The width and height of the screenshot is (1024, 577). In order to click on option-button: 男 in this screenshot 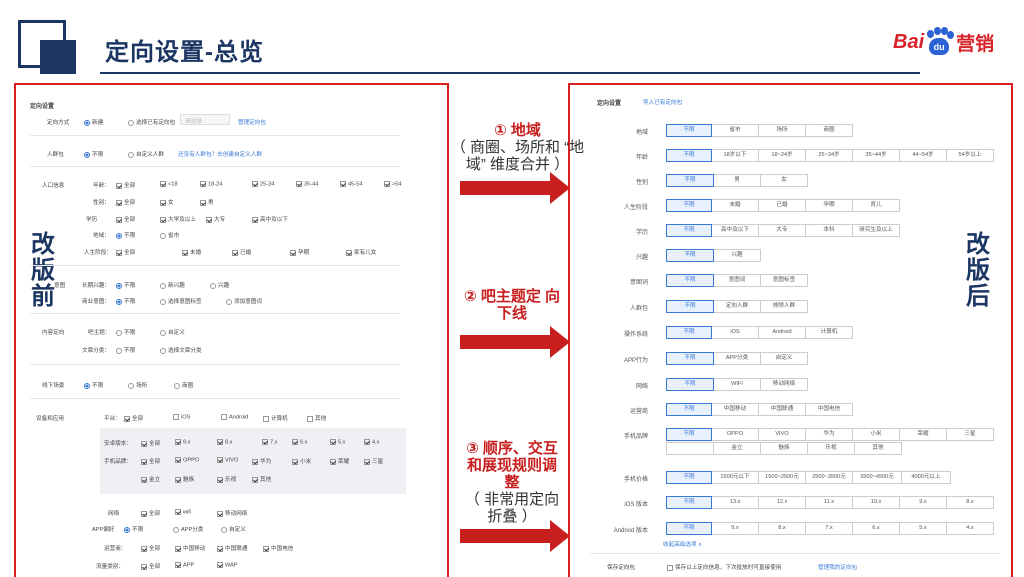, I will do `click(737, 180)`.